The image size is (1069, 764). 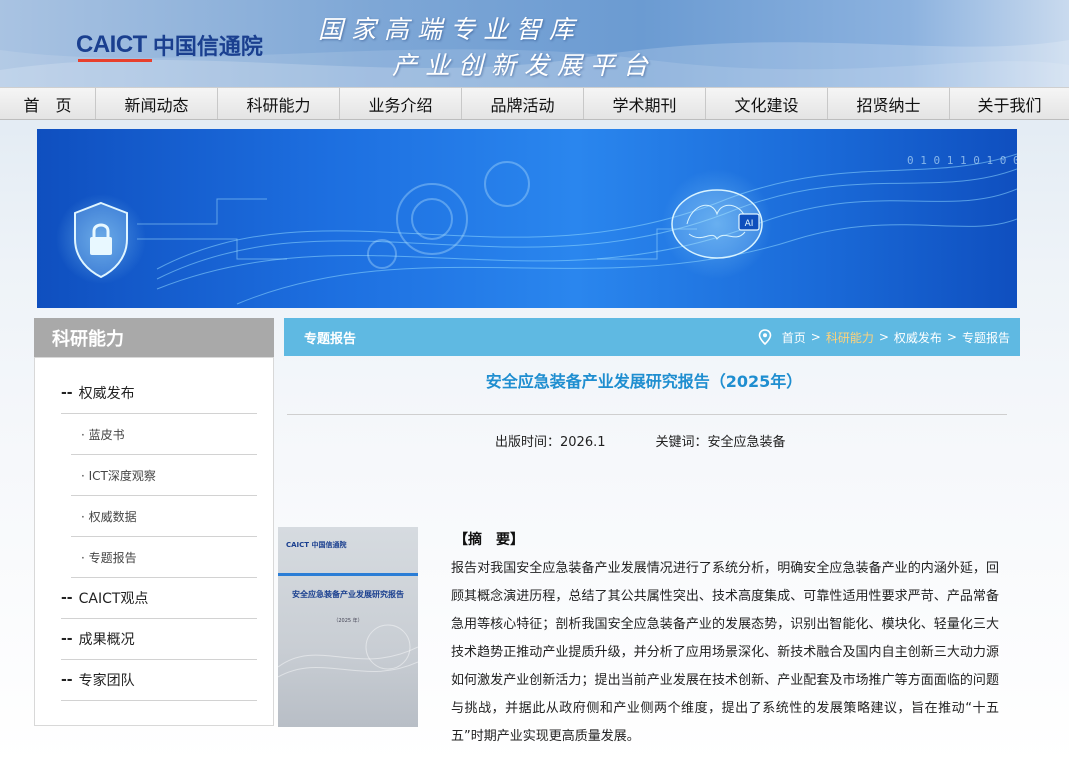 I want to click on report-title: 安全应急装备产业发展研究报告（2025年）, so click(x=644, y=381).